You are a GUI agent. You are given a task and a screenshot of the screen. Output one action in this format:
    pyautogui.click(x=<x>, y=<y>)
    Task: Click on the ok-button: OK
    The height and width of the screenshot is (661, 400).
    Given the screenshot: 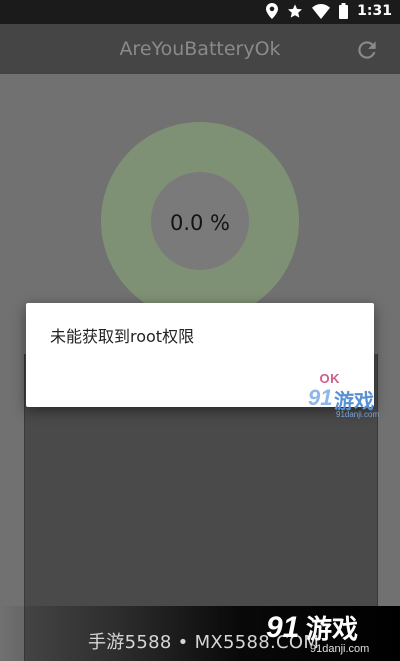 What is the action you would take?
    pyautogui.click(x=330, y=378)
    